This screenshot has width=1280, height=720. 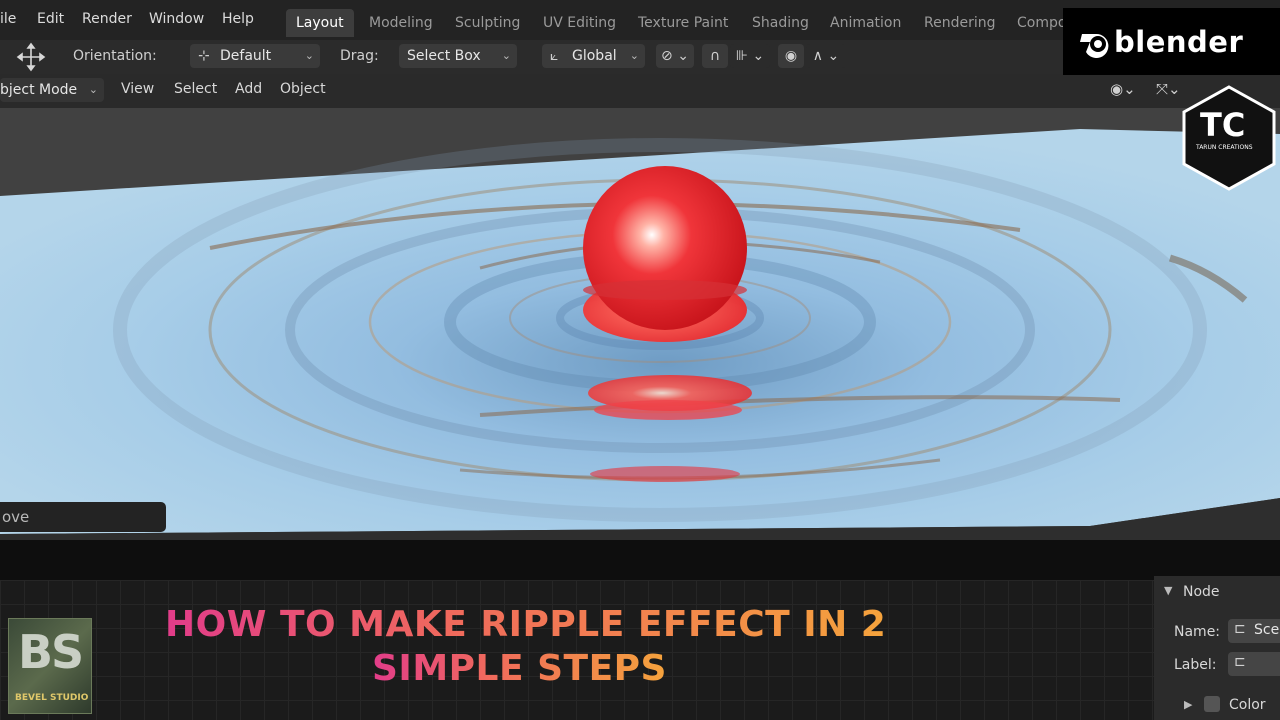 I want to click on viewport-menu-view: View, so click(x=137, y=89).